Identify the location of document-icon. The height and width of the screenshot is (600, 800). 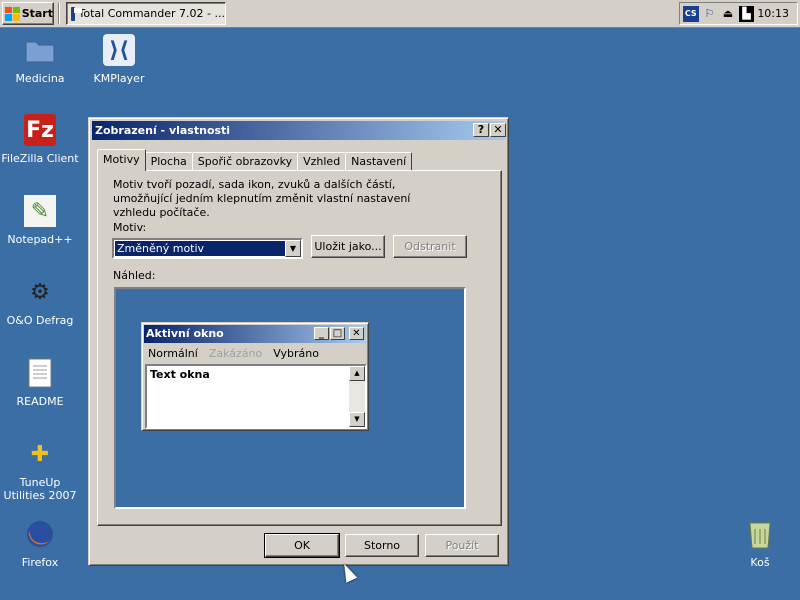
(40, 373).